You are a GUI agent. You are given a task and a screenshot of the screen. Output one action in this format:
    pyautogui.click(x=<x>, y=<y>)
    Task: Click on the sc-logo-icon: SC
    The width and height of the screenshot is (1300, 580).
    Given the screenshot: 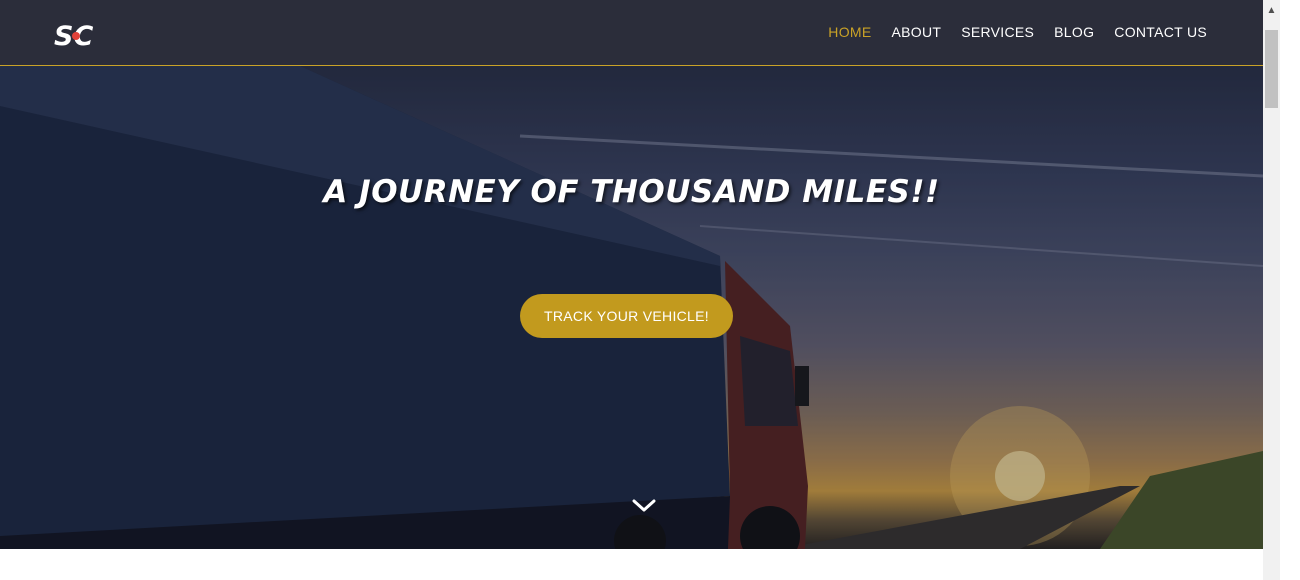 What is the action you would take?
    pyautogui.click(x=73, y=36)
    